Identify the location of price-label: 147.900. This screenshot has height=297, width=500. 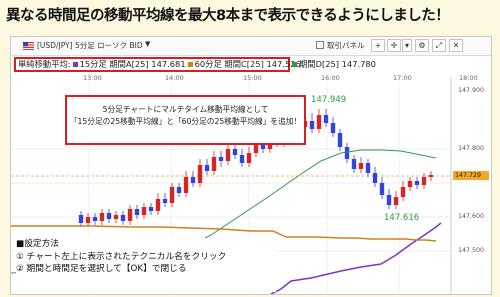
(471, 90).